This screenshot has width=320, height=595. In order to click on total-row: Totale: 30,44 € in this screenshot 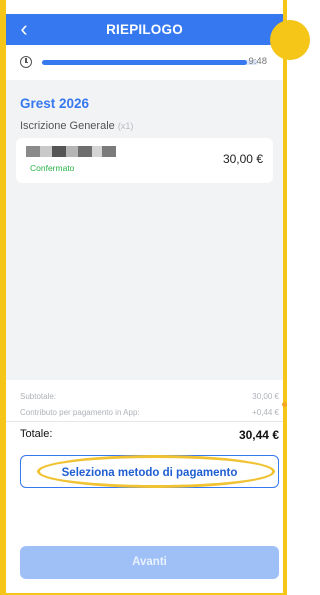, I will do `click(149, 436)`.